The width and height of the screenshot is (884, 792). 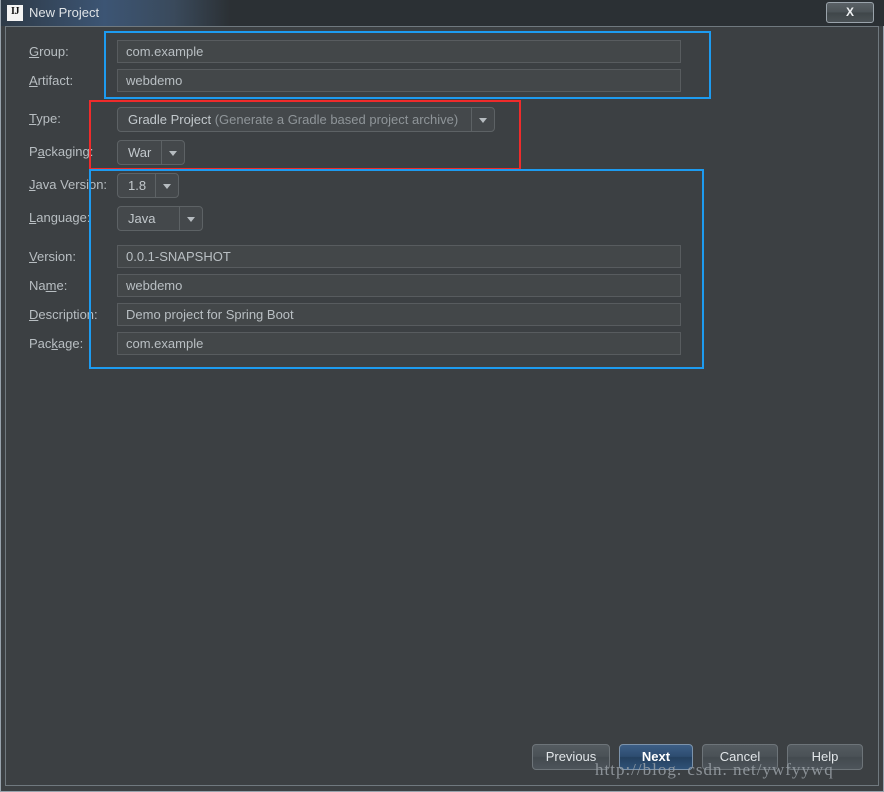 I want to click on language-combobox: Java, so click(x=160, y=218).